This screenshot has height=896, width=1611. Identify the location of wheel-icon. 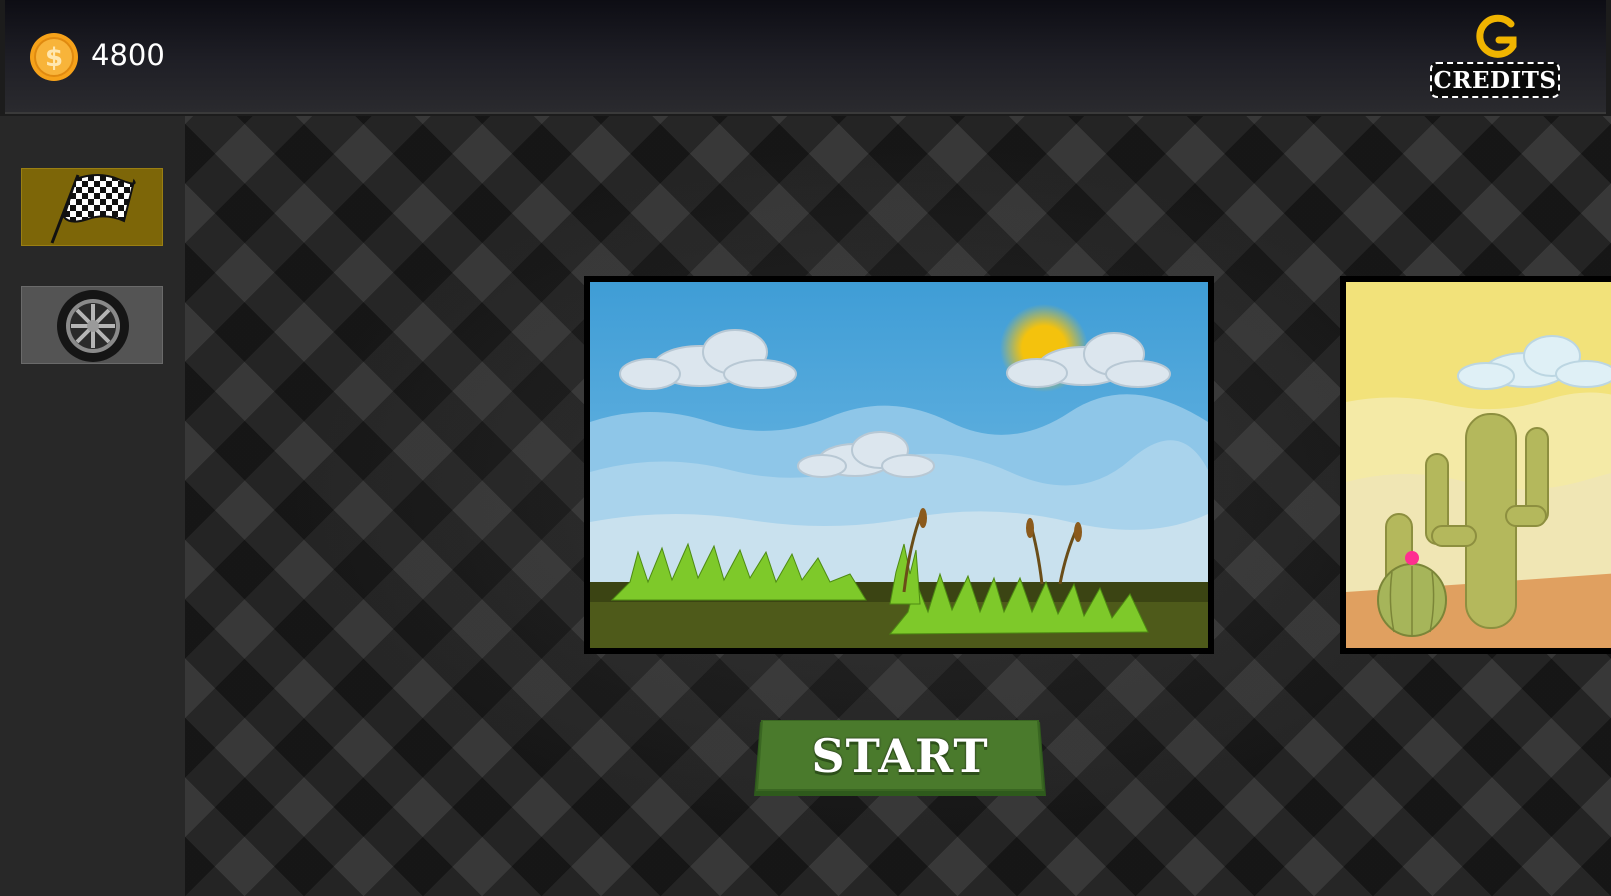
(93, 326).